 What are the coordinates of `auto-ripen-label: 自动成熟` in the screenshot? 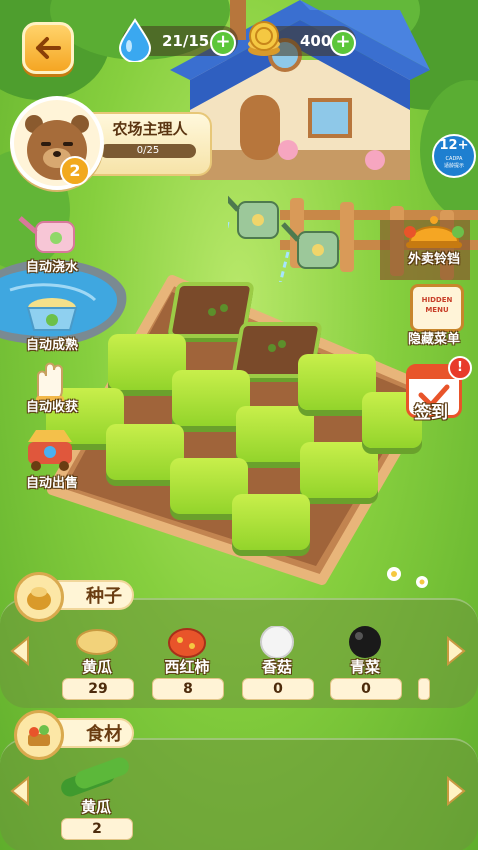 It's located at (51, 345).